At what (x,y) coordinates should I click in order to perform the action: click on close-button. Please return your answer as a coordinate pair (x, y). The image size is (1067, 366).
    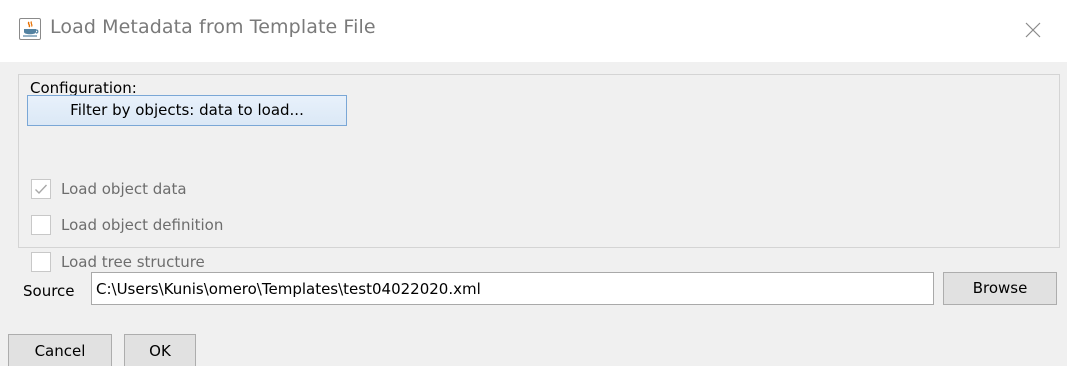
    Looking at the image, I should click on (1033, 30).